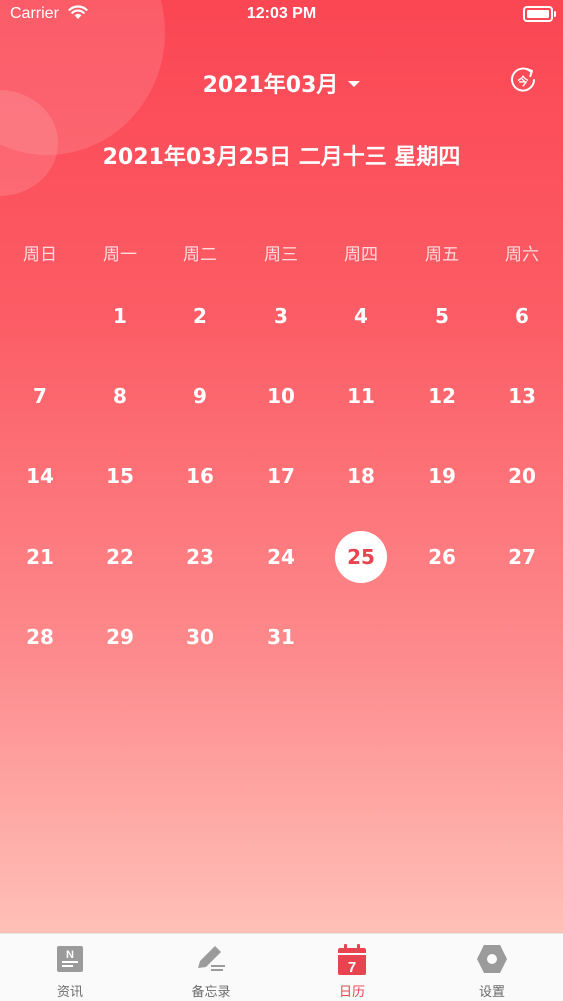 The image size is (563, 1001). I want to click on day-number: 10, so click(281, 396).